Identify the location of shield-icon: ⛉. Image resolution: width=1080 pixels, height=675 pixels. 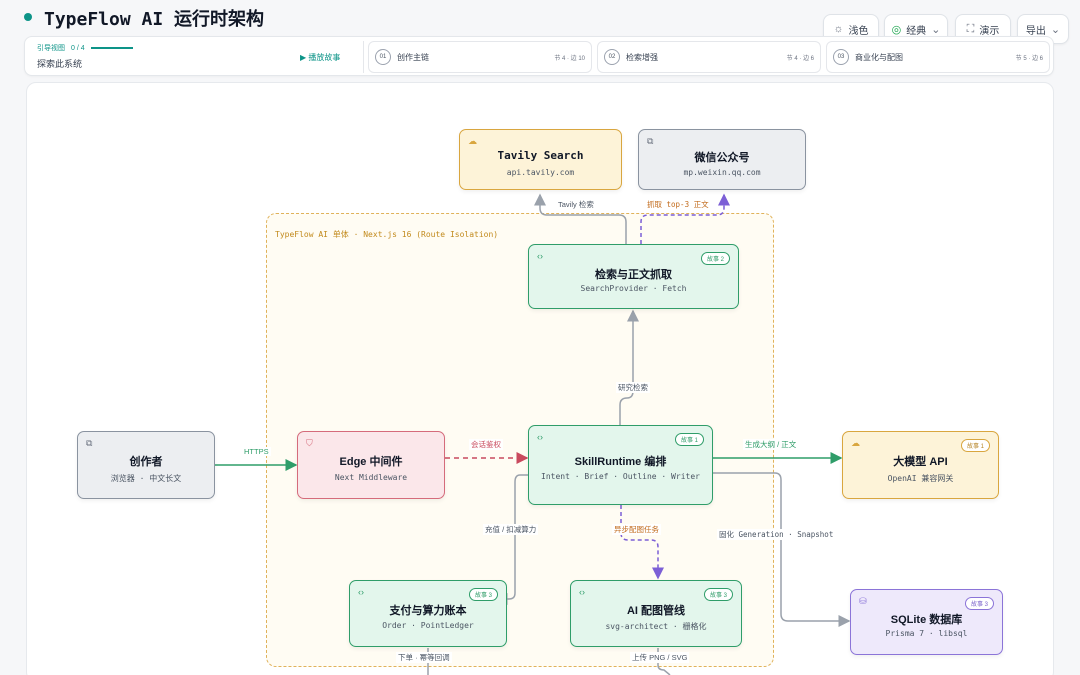
(309, 443).